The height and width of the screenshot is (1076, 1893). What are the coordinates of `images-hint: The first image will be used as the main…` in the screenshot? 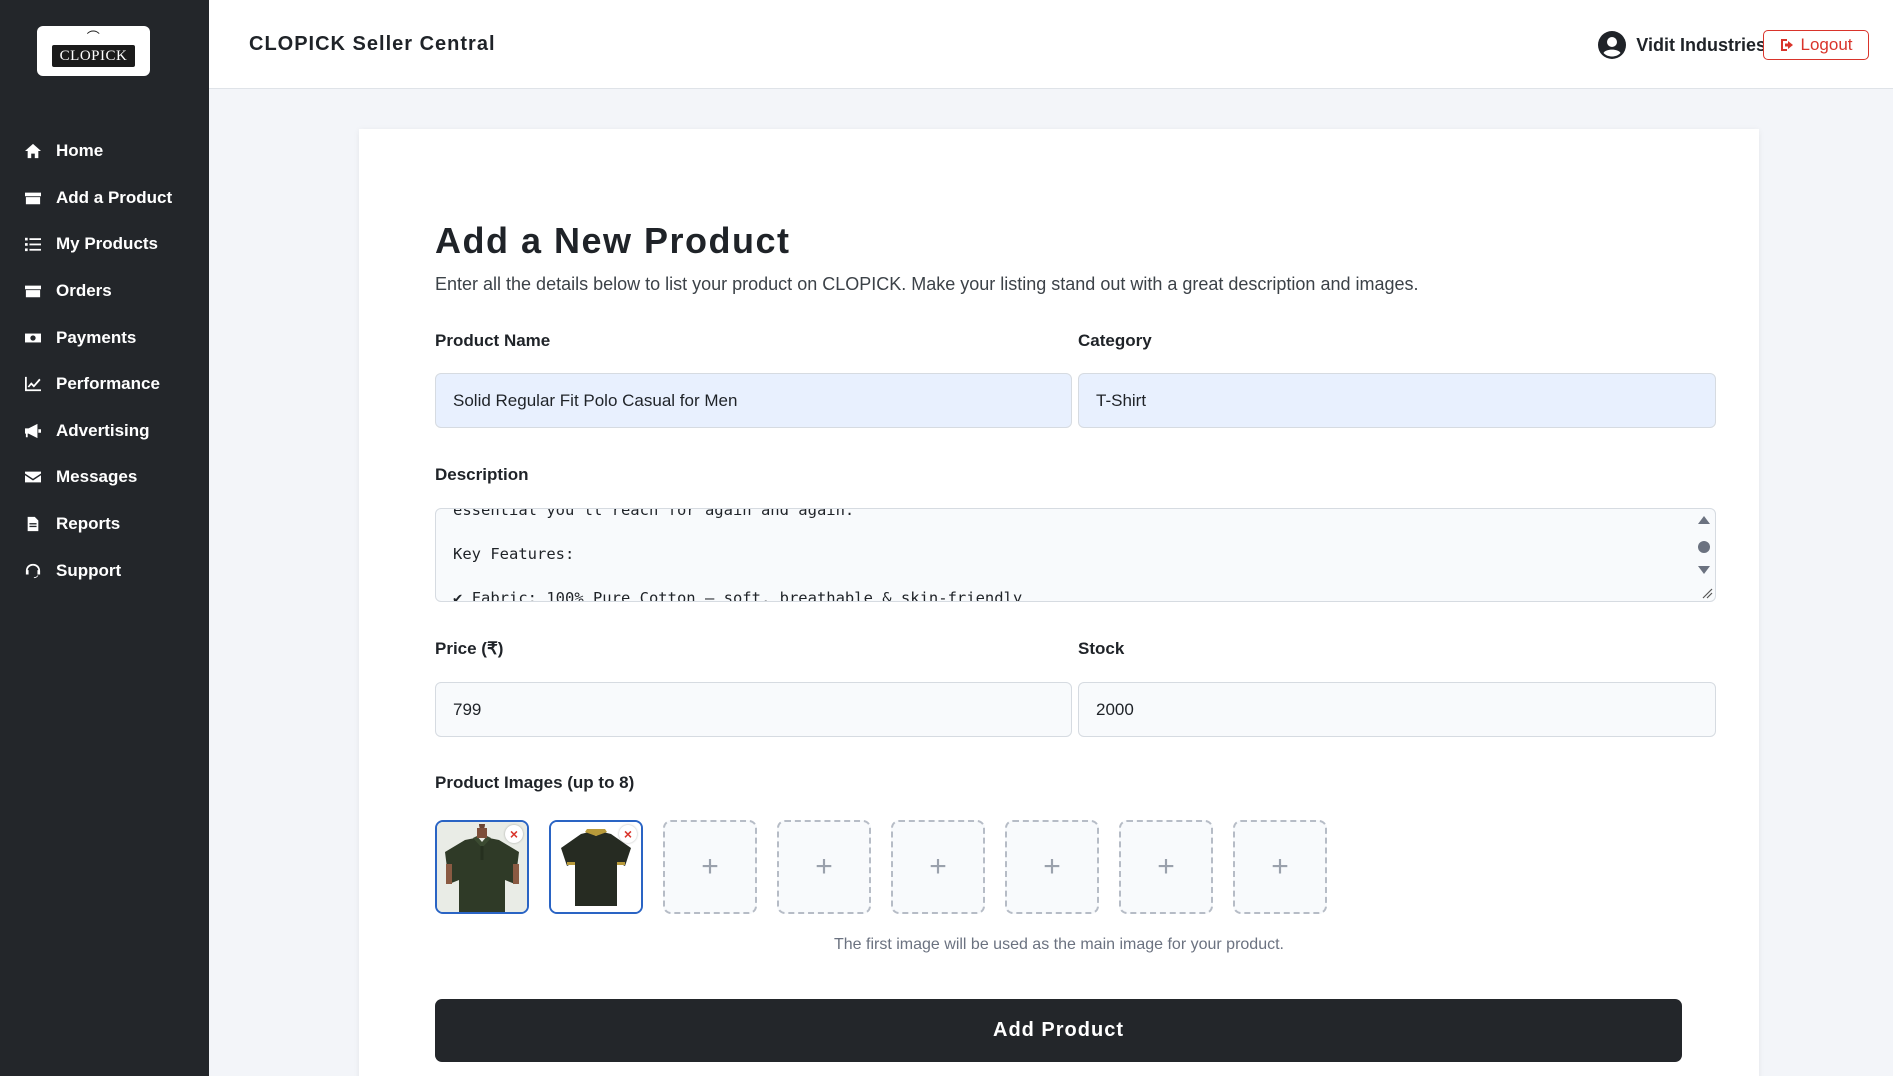 It's located at (1059, 944).